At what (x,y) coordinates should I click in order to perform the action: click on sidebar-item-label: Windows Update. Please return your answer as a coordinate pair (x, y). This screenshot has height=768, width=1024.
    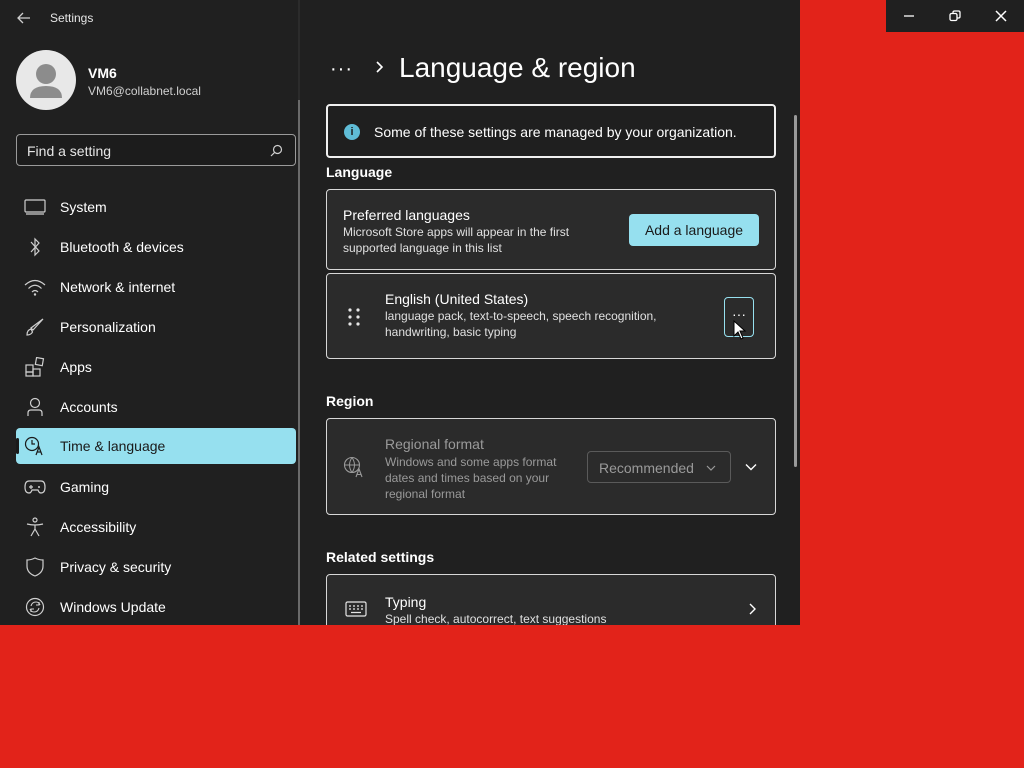
    Looking at the image, I should click on (113, 607).